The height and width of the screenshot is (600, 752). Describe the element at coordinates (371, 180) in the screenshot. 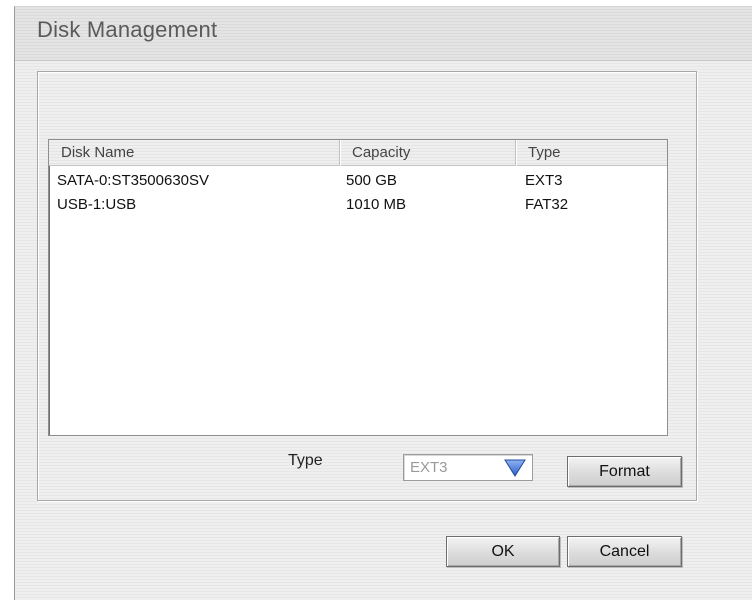

I see `capacity-cell: 500 GB` at that location.